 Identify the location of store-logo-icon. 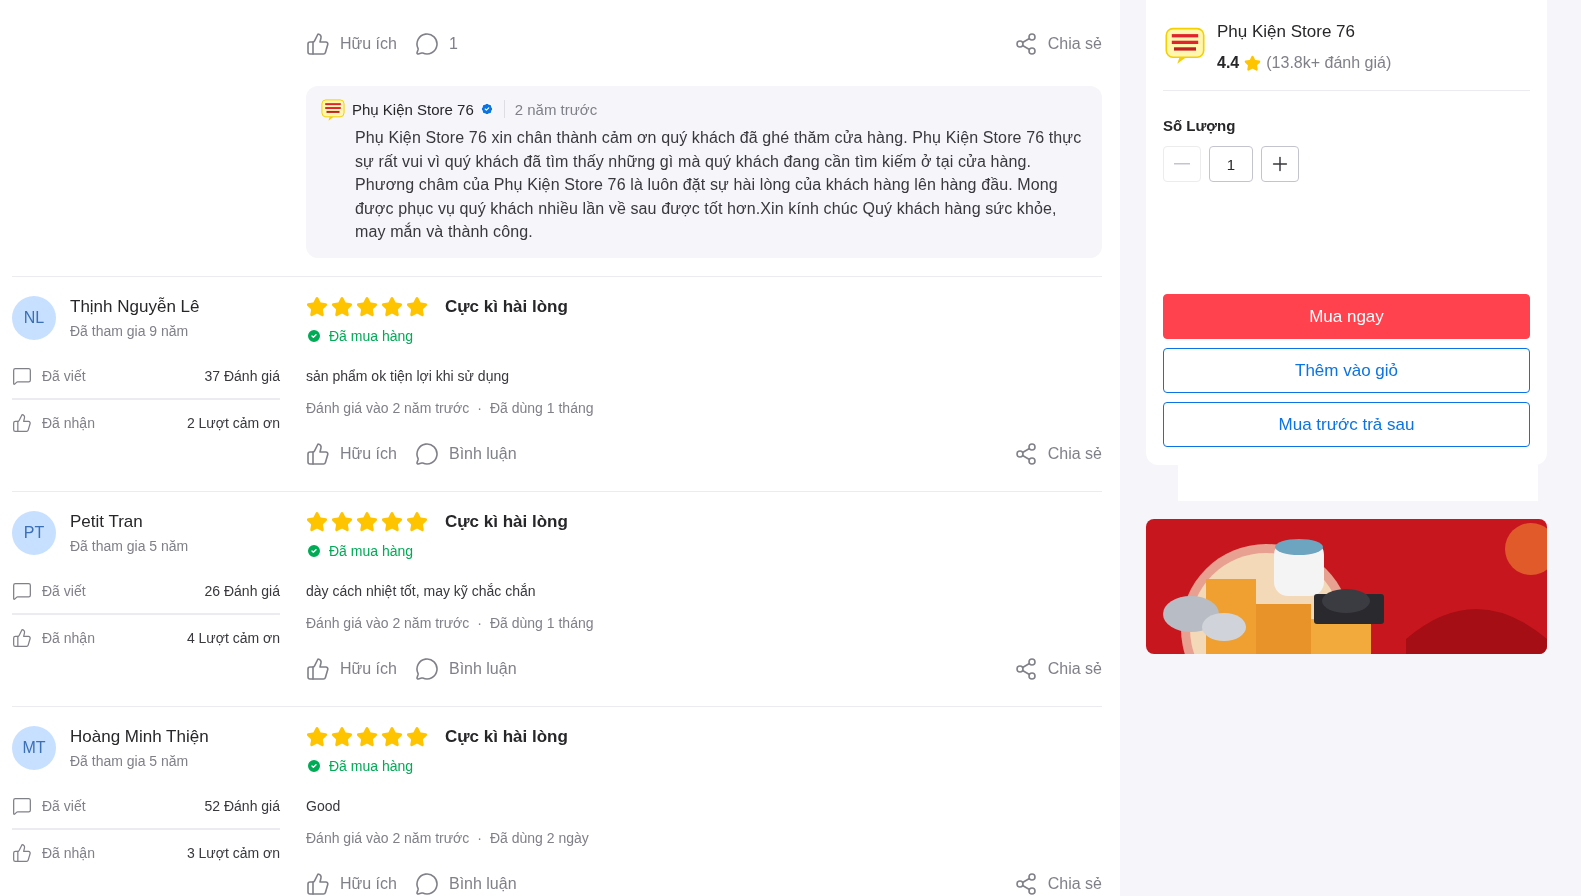
(333, 109).